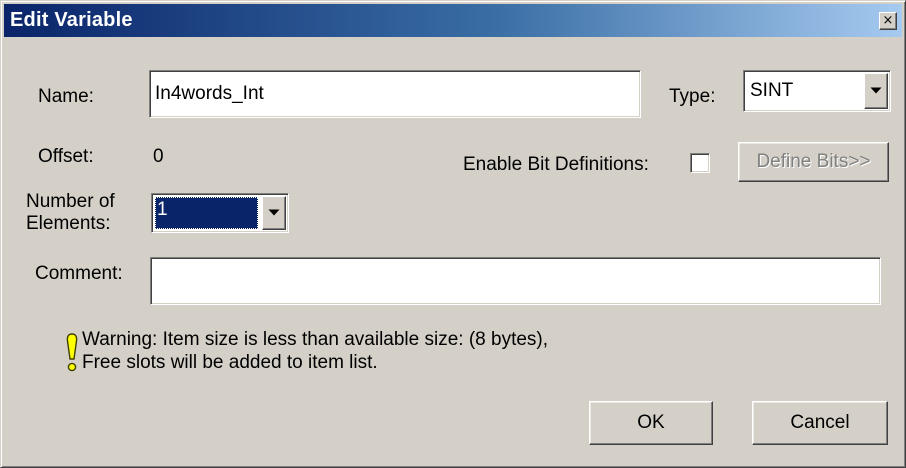 This screenshot has height=468, width=906. I want to click on define-bits-button: Define Bits>>, so click(813, 162).